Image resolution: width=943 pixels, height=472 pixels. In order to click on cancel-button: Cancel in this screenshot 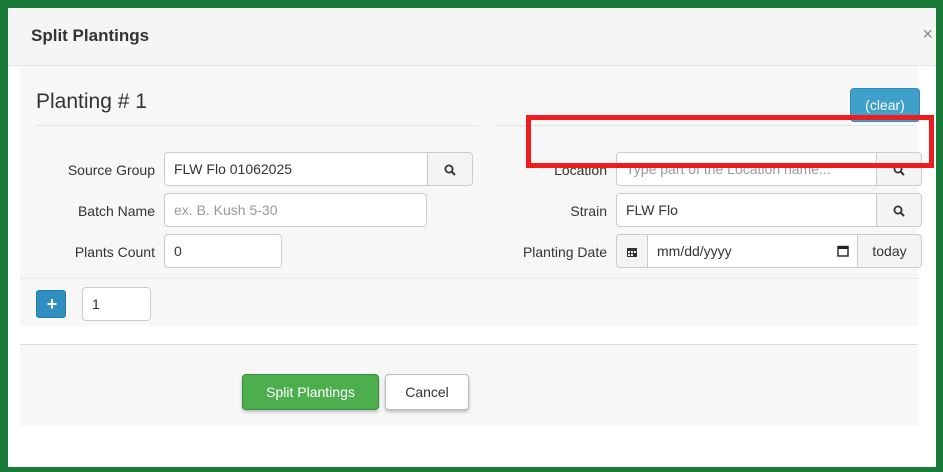, I will do `click(427, 392)`.